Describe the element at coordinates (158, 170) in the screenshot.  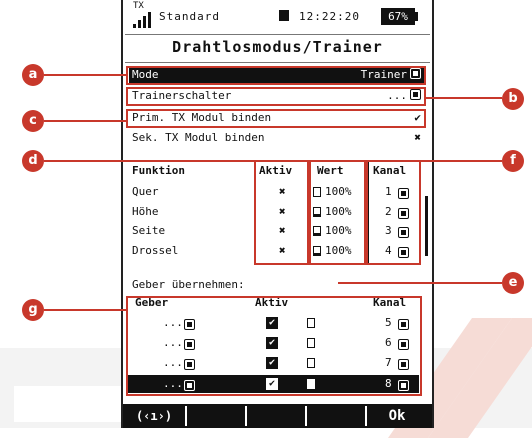
I see `header-funktion: Funktion` at that location.